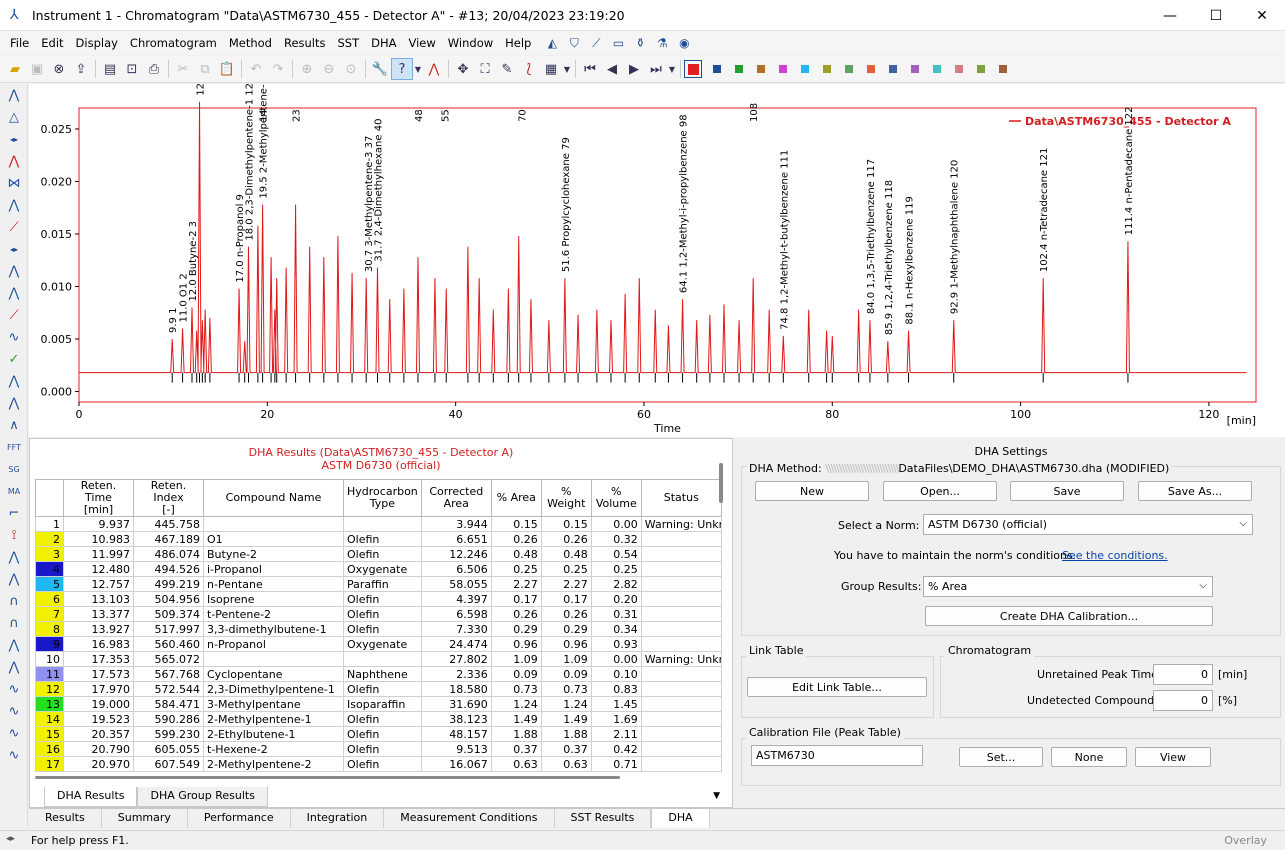  I want to click on wrench-icon: 🔧, so click(380, 69).